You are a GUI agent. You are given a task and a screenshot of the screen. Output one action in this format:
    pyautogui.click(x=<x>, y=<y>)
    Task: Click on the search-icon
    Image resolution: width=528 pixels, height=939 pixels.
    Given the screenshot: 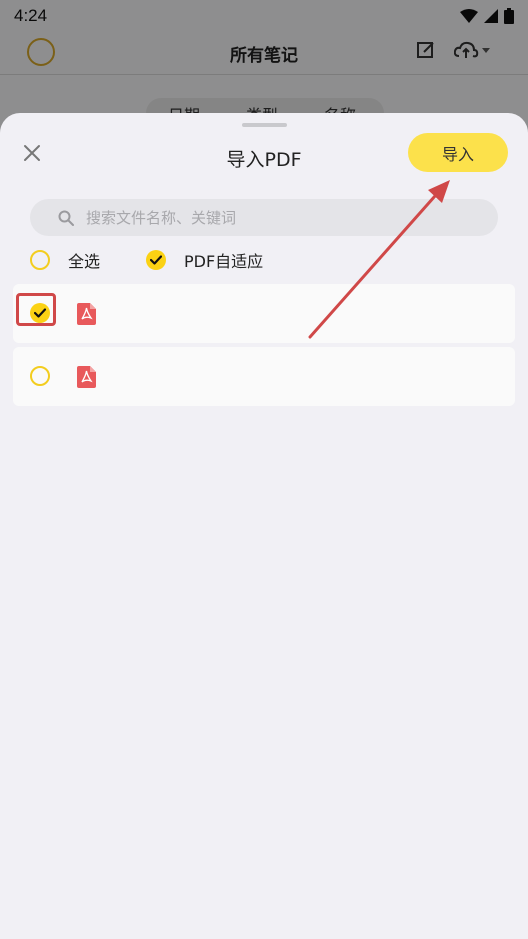 What is the action you would take?
    pyautogui.click(x=66, y=218)
    